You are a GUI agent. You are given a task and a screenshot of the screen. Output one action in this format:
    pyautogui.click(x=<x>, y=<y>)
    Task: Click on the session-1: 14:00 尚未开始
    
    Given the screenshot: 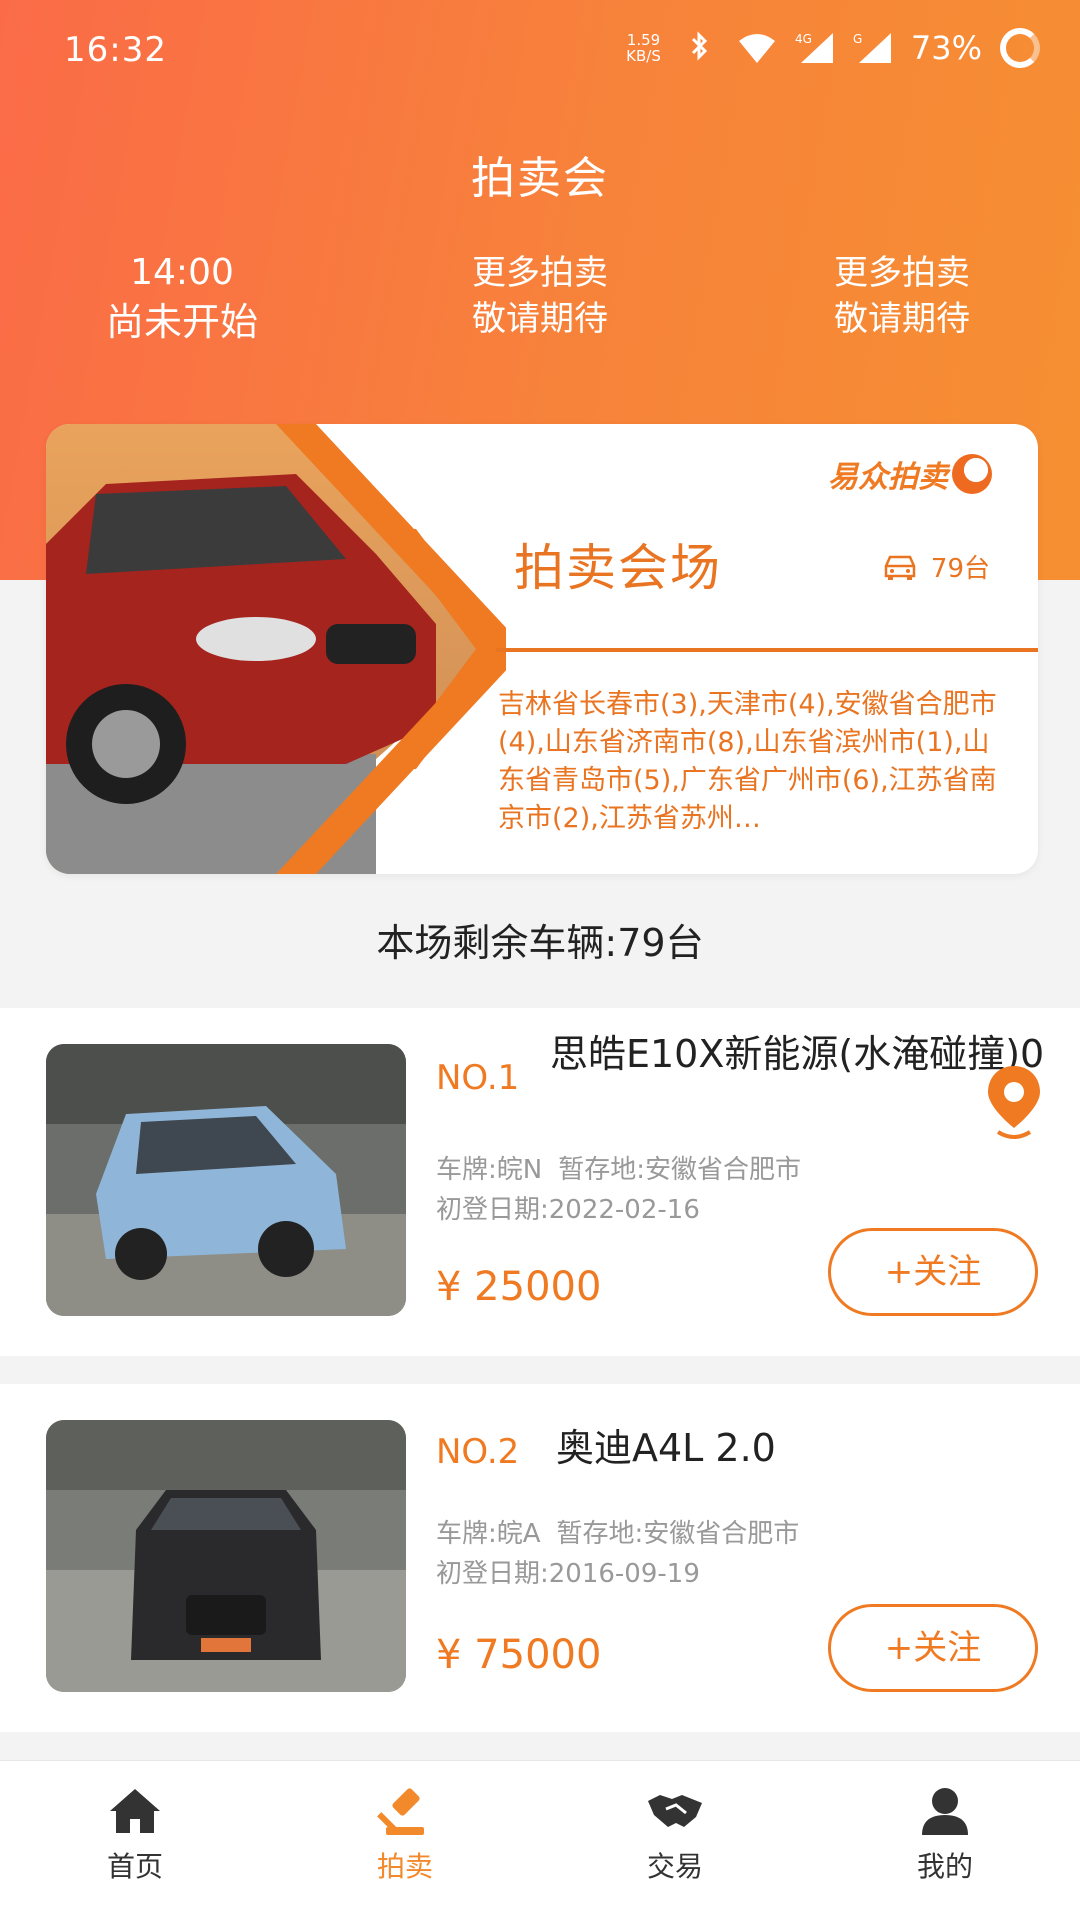 What is the action you would take?
    pyautogui.click(x=182, y=299)
    